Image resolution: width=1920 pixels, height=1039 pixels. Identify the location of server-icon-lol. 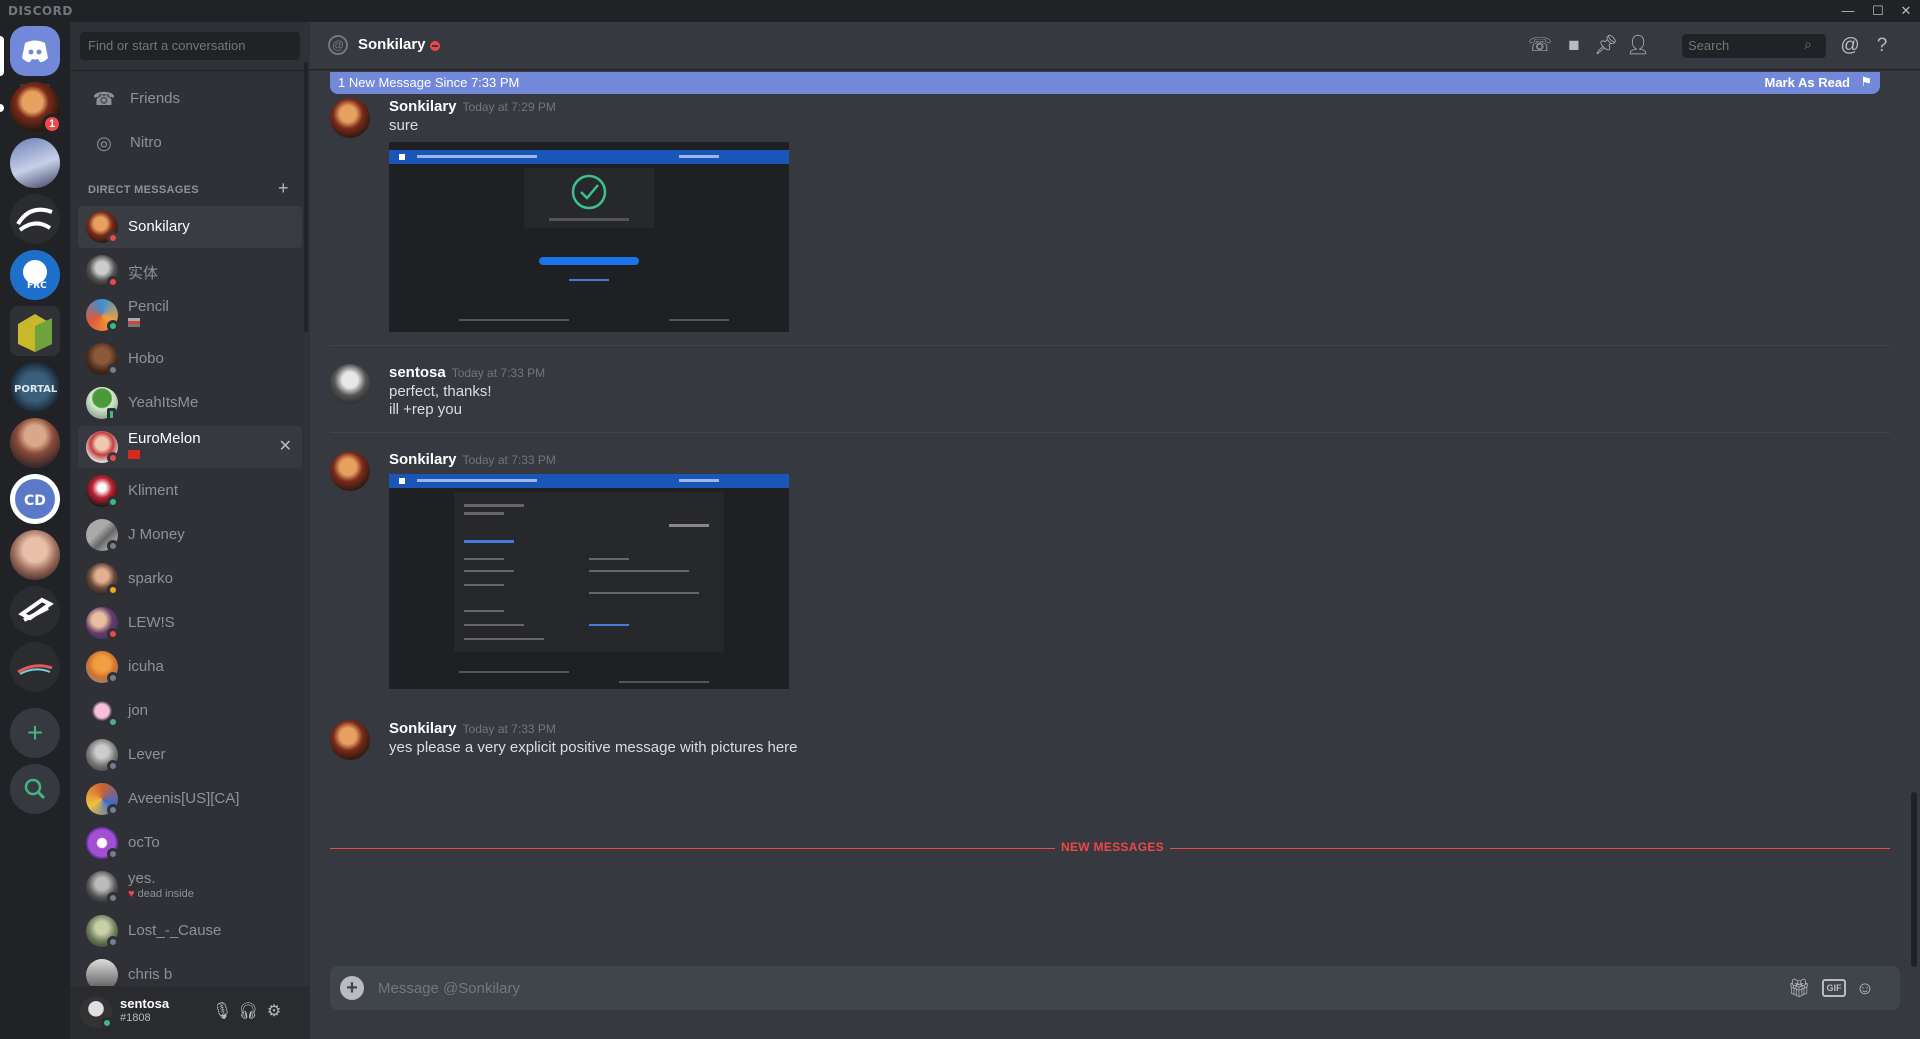
(35, 331).